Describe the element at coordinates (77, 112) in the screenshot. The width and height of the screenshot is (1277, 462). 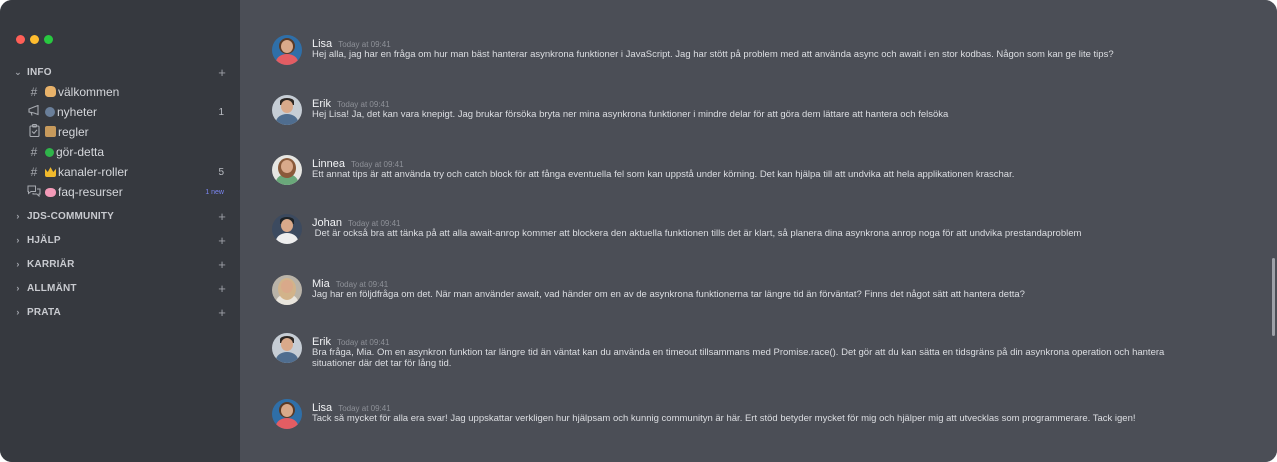
I see `channel-label: nyheter` at that location.